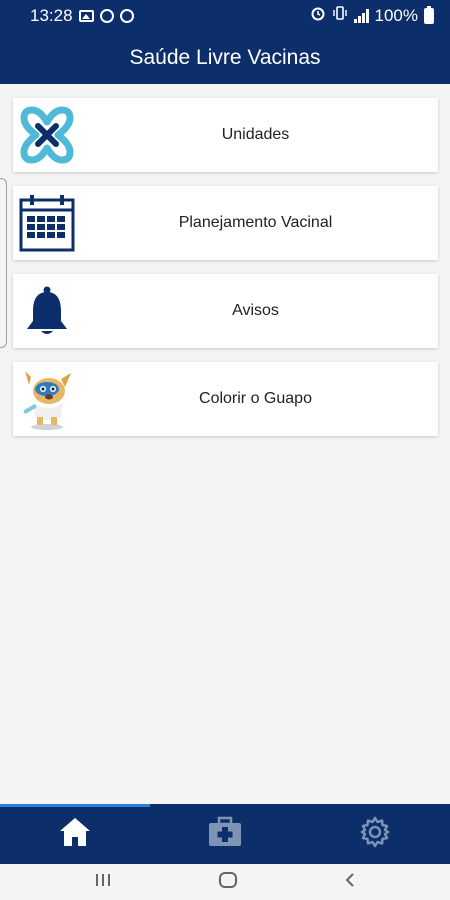 The width and height of the screenshot is (450, 900). Describe the element at coordinates (103, 882) in the screenshot. I see `recent-apps-icon` at that location.